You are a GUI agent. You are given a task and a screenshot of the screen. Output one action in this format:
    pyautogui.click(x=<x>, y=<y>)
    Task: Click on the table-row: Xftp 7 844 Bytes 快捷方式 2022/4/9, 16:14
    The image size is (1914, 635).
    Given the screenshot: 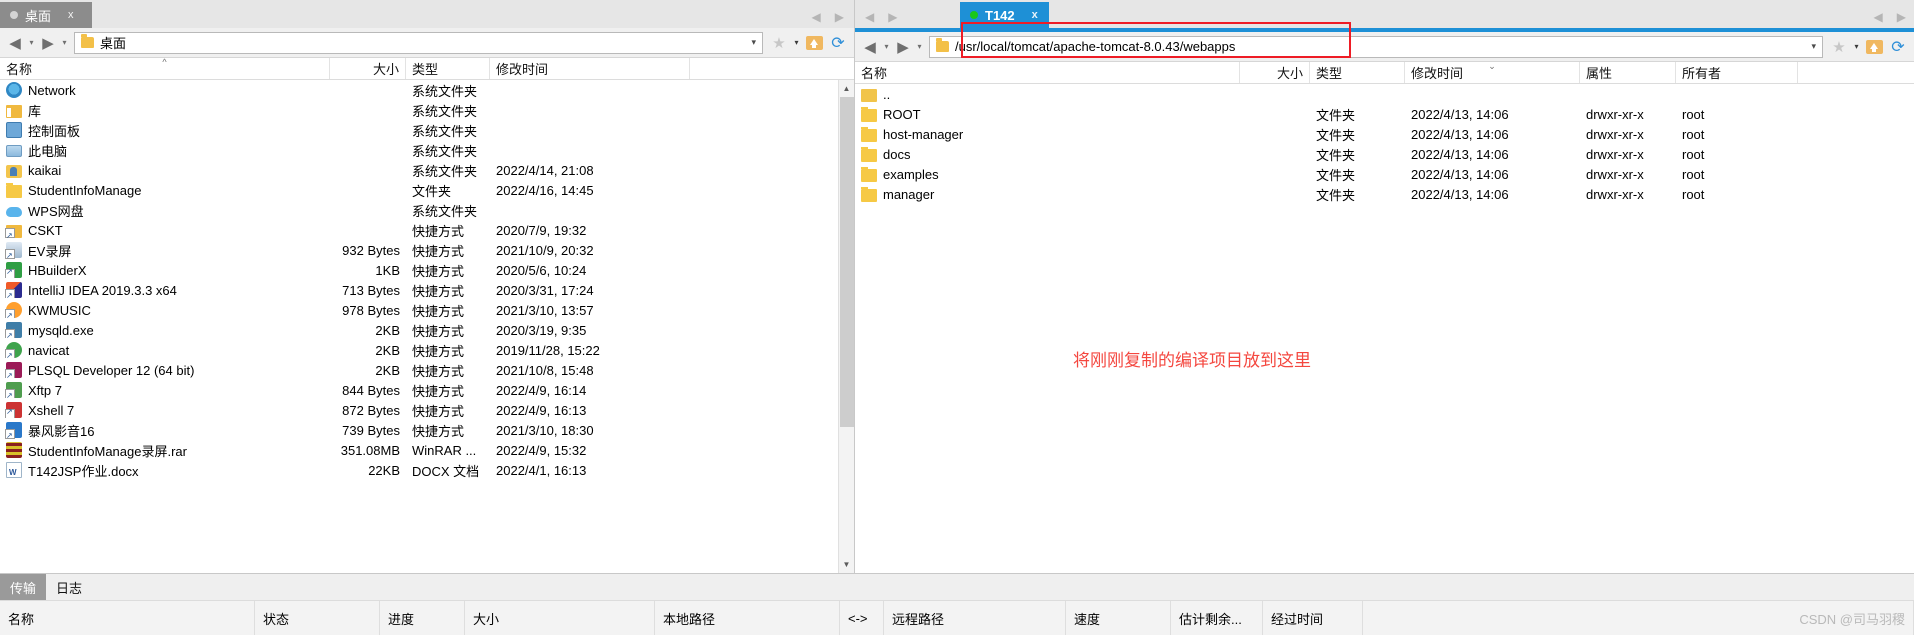 What is the action you would take?
    pyautogui.click(x=427, y=390)
    